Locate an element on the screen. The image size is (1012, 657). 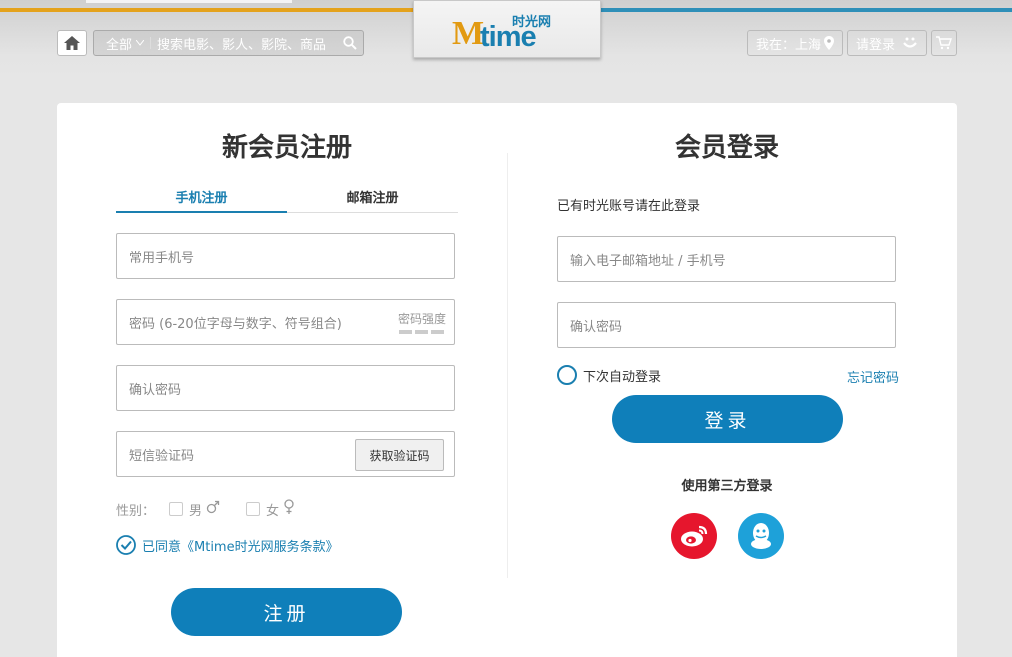
register-confirm-field: 确认密码 is located at coordinates (285, 388).